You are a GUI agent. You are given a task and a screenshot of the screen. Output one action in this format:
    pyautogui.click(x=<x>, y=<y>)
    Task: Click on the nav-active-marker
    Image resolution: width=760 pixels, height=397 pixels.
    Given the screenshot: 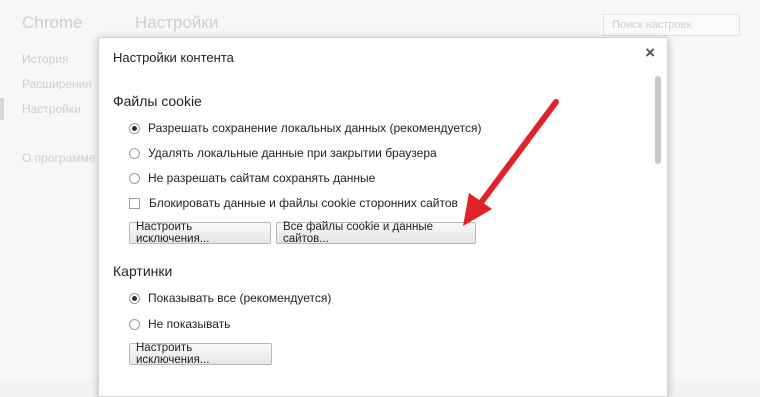 What is the action you would take?
    pyautogui.click(x=2, y=109)
    